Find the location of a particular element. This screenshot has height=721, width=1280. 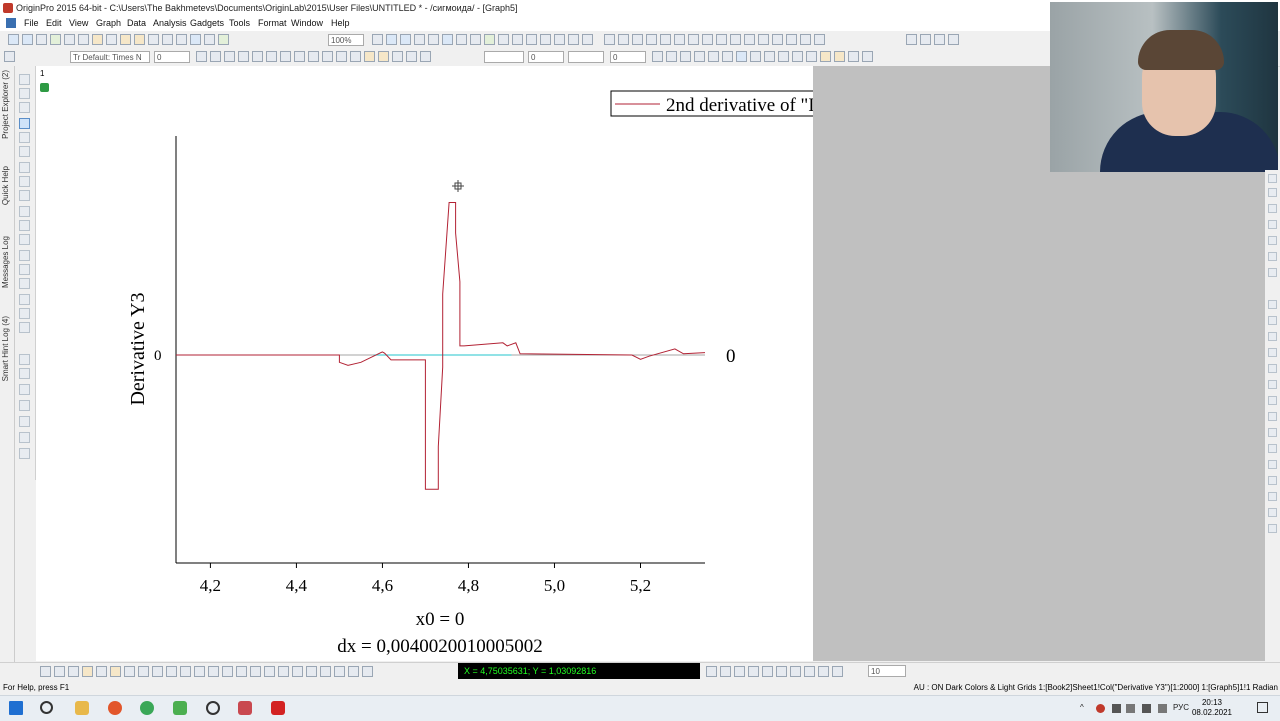

chrome-icon is located at coordinates (147, 708).